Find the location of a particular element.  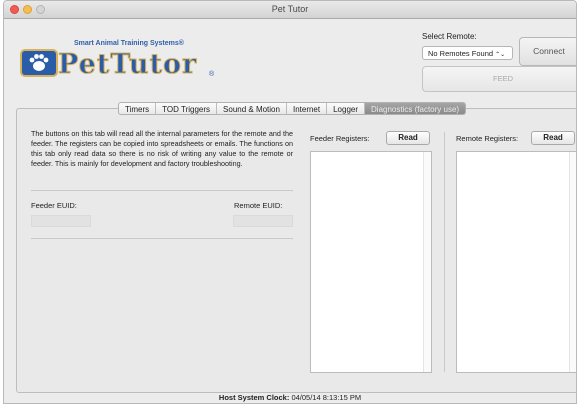

select-arrows-icon: ⌃⌄ is located at coordinates (500, 55).